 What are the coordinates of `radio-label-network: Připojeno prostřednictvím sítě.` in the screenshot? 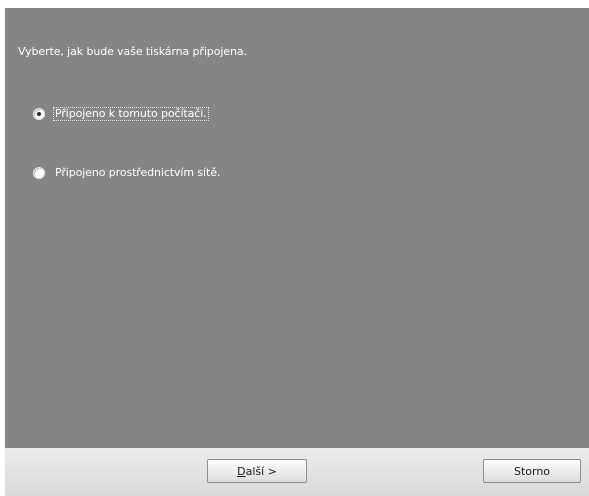 It's located at (137, 173).